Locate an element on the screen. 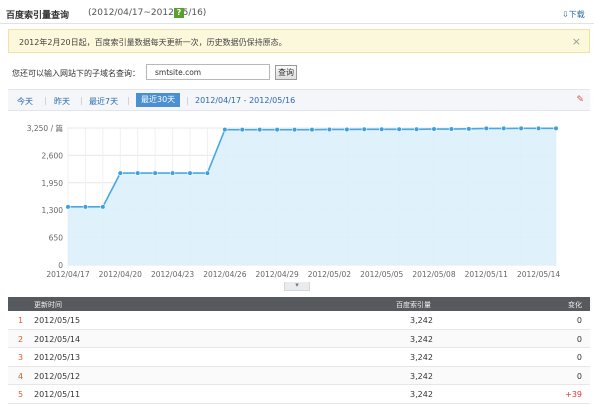 Image resolution: width=594 pixels, height=404 pixels. chevron-down-icon: ▾ is located at coordinates (297, 286).